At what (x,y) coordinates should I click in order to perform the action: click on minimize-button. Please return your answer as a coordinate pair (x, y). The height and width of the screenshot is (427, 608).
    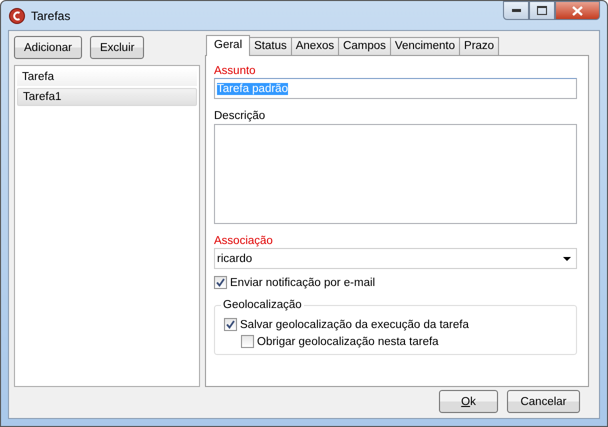
    Looking at the image, I should click on (516, 10).